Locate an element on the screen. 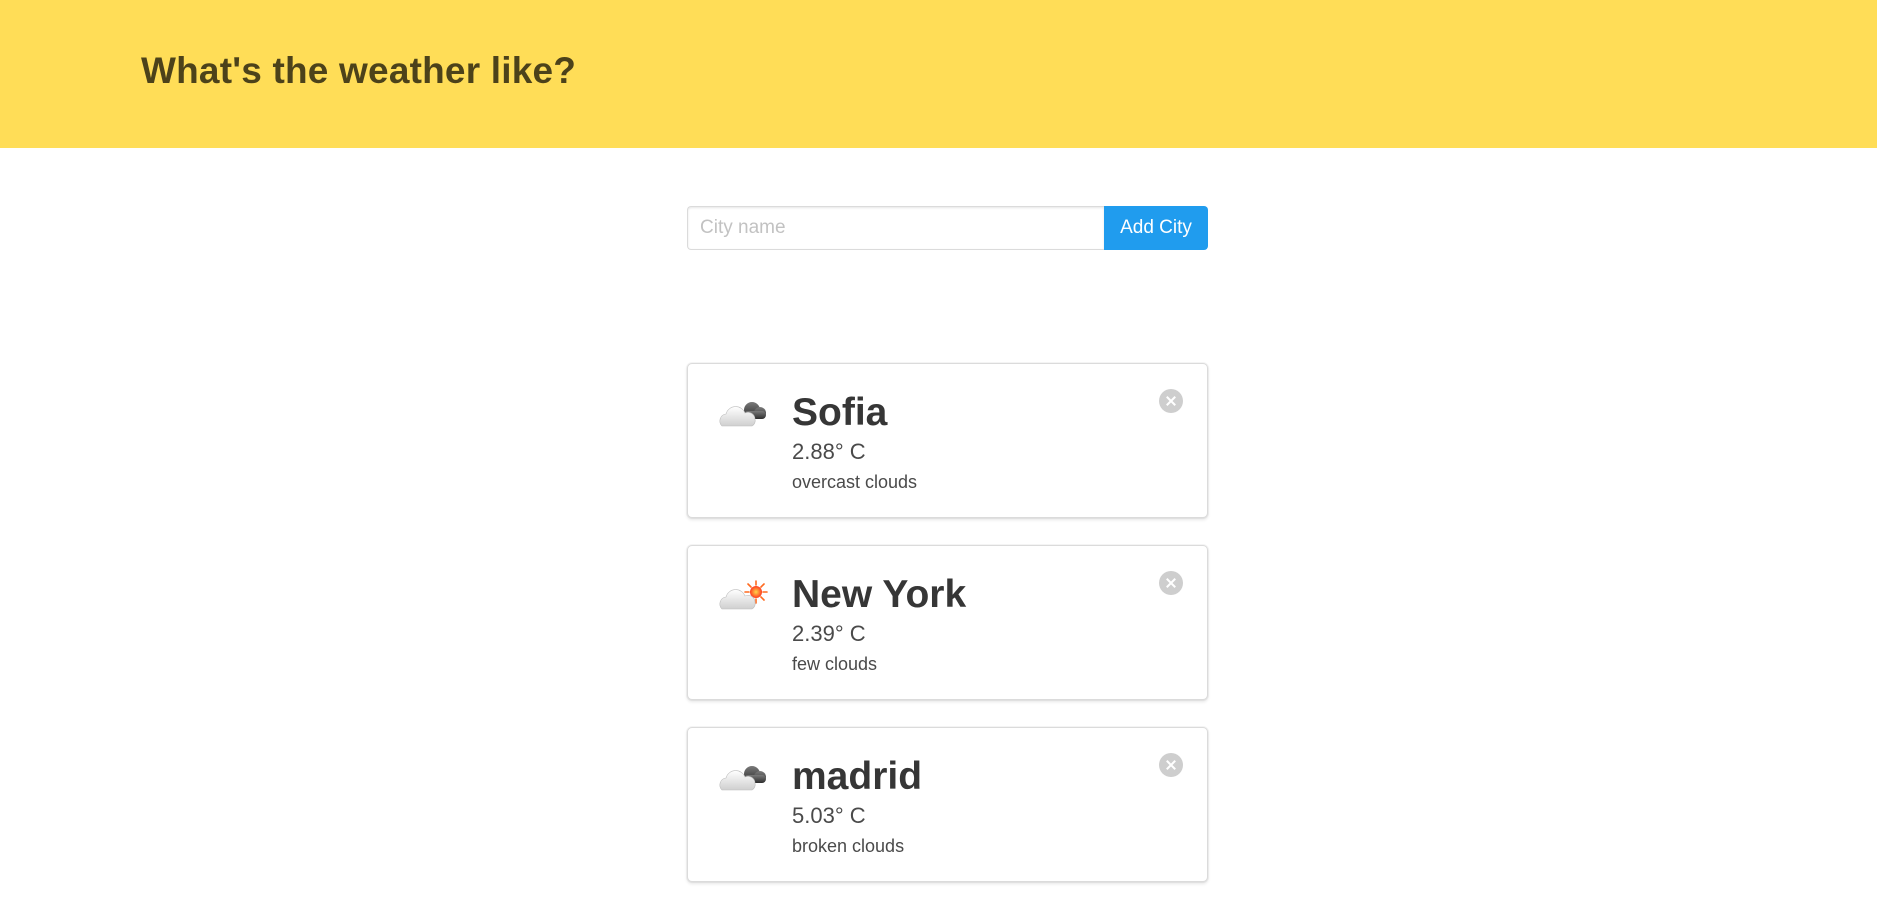 The width and height of the screenshot is (1877, 907). city-card: madrid 5.03° C broken clouds is located at coordinates (947, 804).